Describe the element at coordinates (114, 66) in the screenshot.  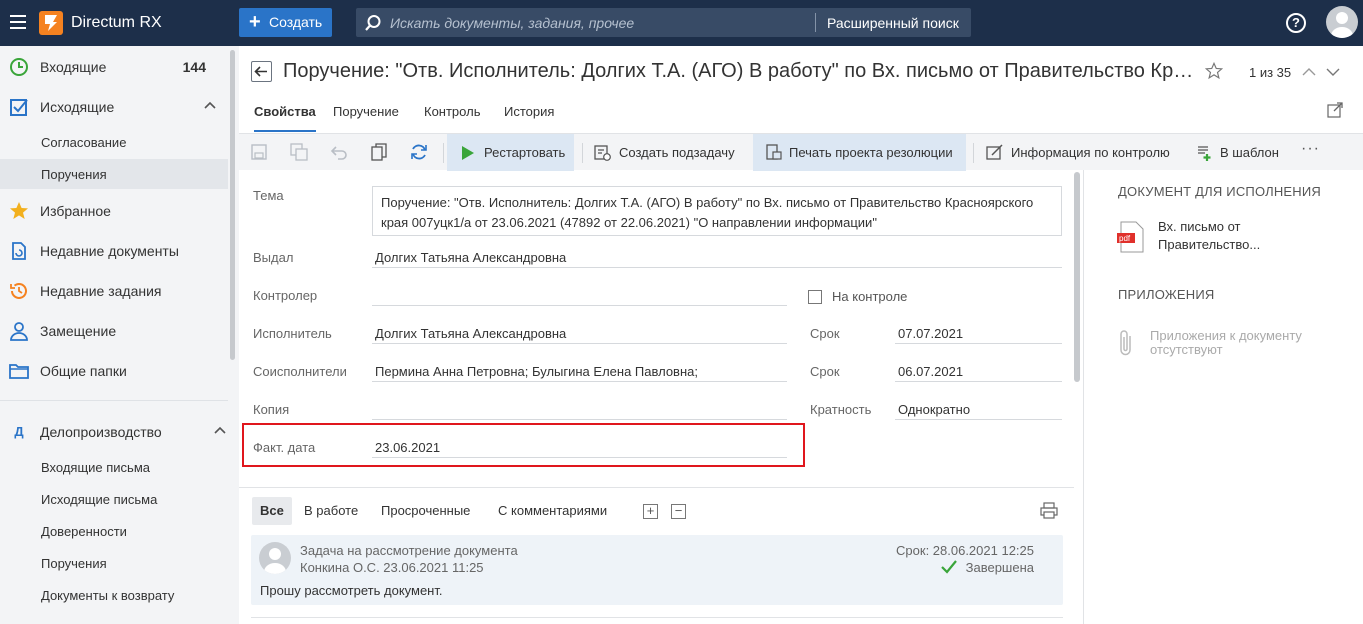
I see `sidebar-item-inbox: Входящие 144` at that location.